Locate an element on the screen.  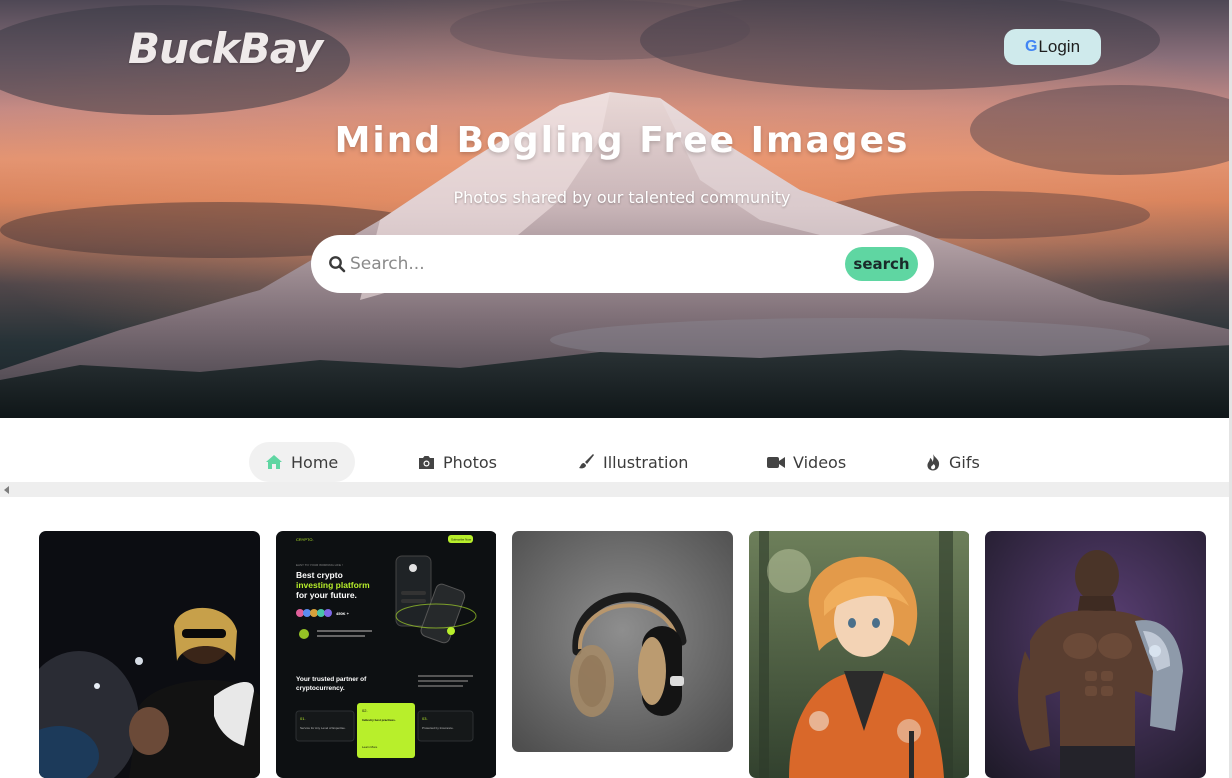
video-camera-icon is located at coordinates (776, 462).